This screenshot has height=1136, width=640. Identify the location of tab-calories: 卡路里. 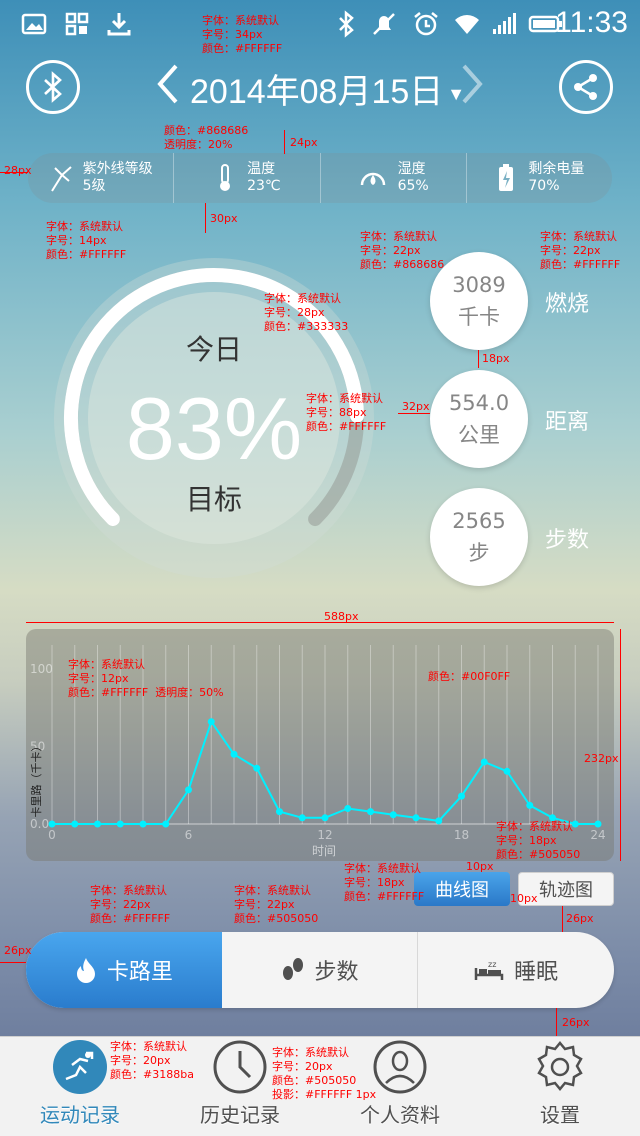
(124, 970).